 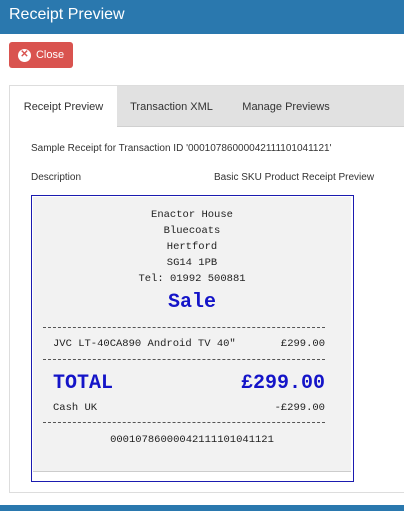 What do you see at coordinates (192, 231) in the screenshot?
I see `receipt-header-line: Bluecoats` at bounding box center [192, 231].